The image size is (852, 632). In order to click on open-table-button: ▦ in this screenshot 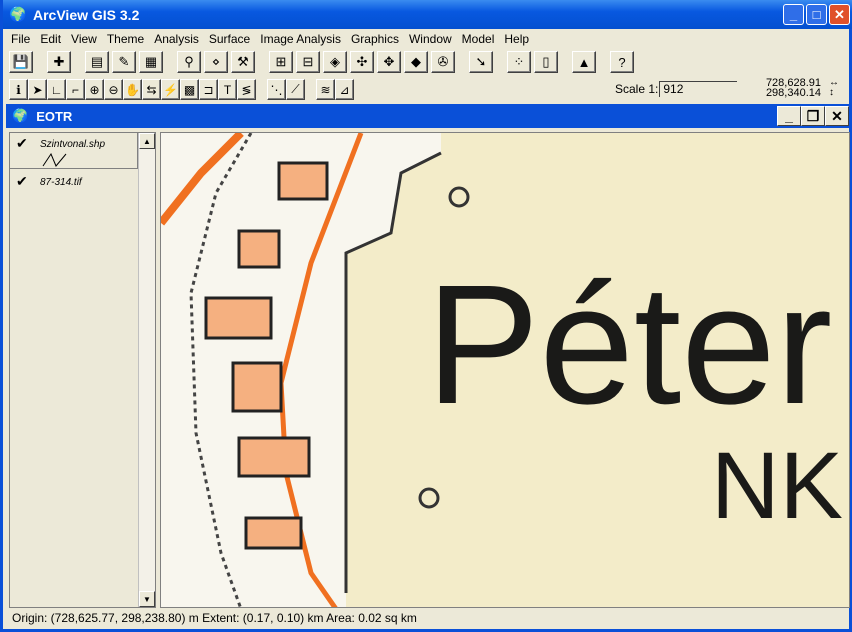, I will do `click(151, 62)`.